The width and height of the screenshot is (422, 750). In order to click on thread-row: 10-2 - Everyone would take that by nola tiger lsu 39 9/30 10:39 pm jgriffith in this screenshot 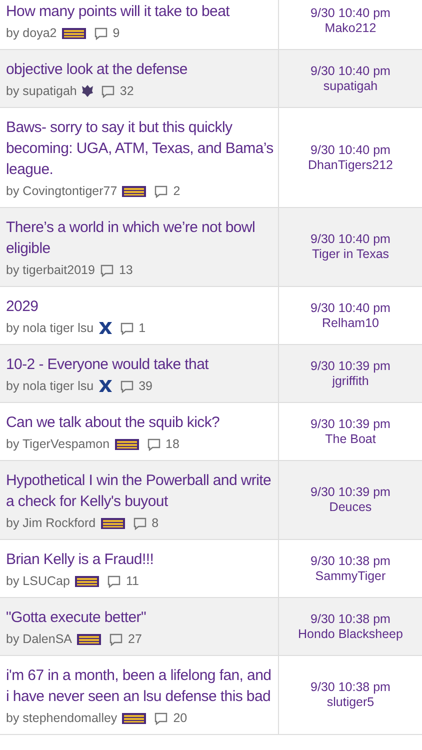, I will do `click(211, 374)`.